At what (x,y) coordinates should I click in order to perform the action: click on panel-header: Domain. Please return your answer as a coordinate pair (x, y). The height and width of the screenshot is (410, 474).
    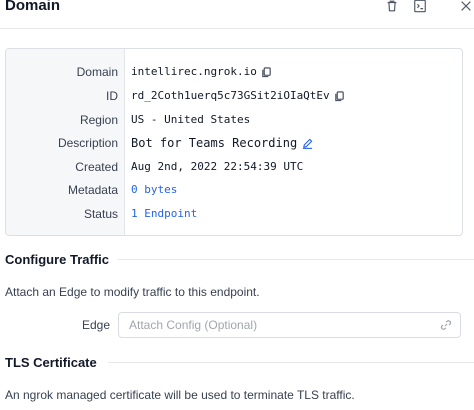
    Looking at the image, I should click on (237, 10).